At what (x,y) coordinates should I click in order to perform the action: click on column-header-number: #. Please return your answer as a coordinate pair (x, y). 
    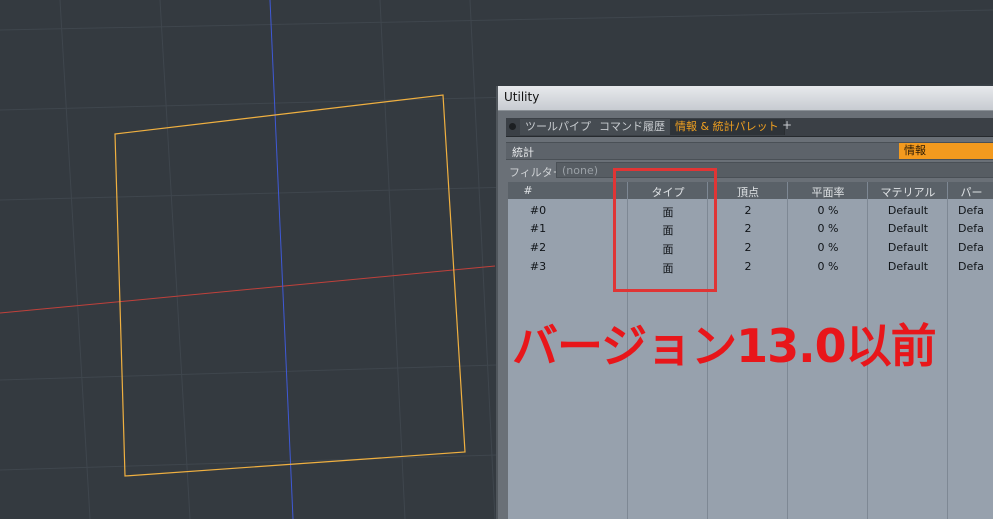
    Looking at the image, I should click on (528, 190).